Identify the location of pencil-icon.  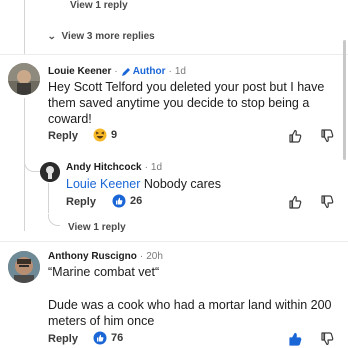
(125, 71).